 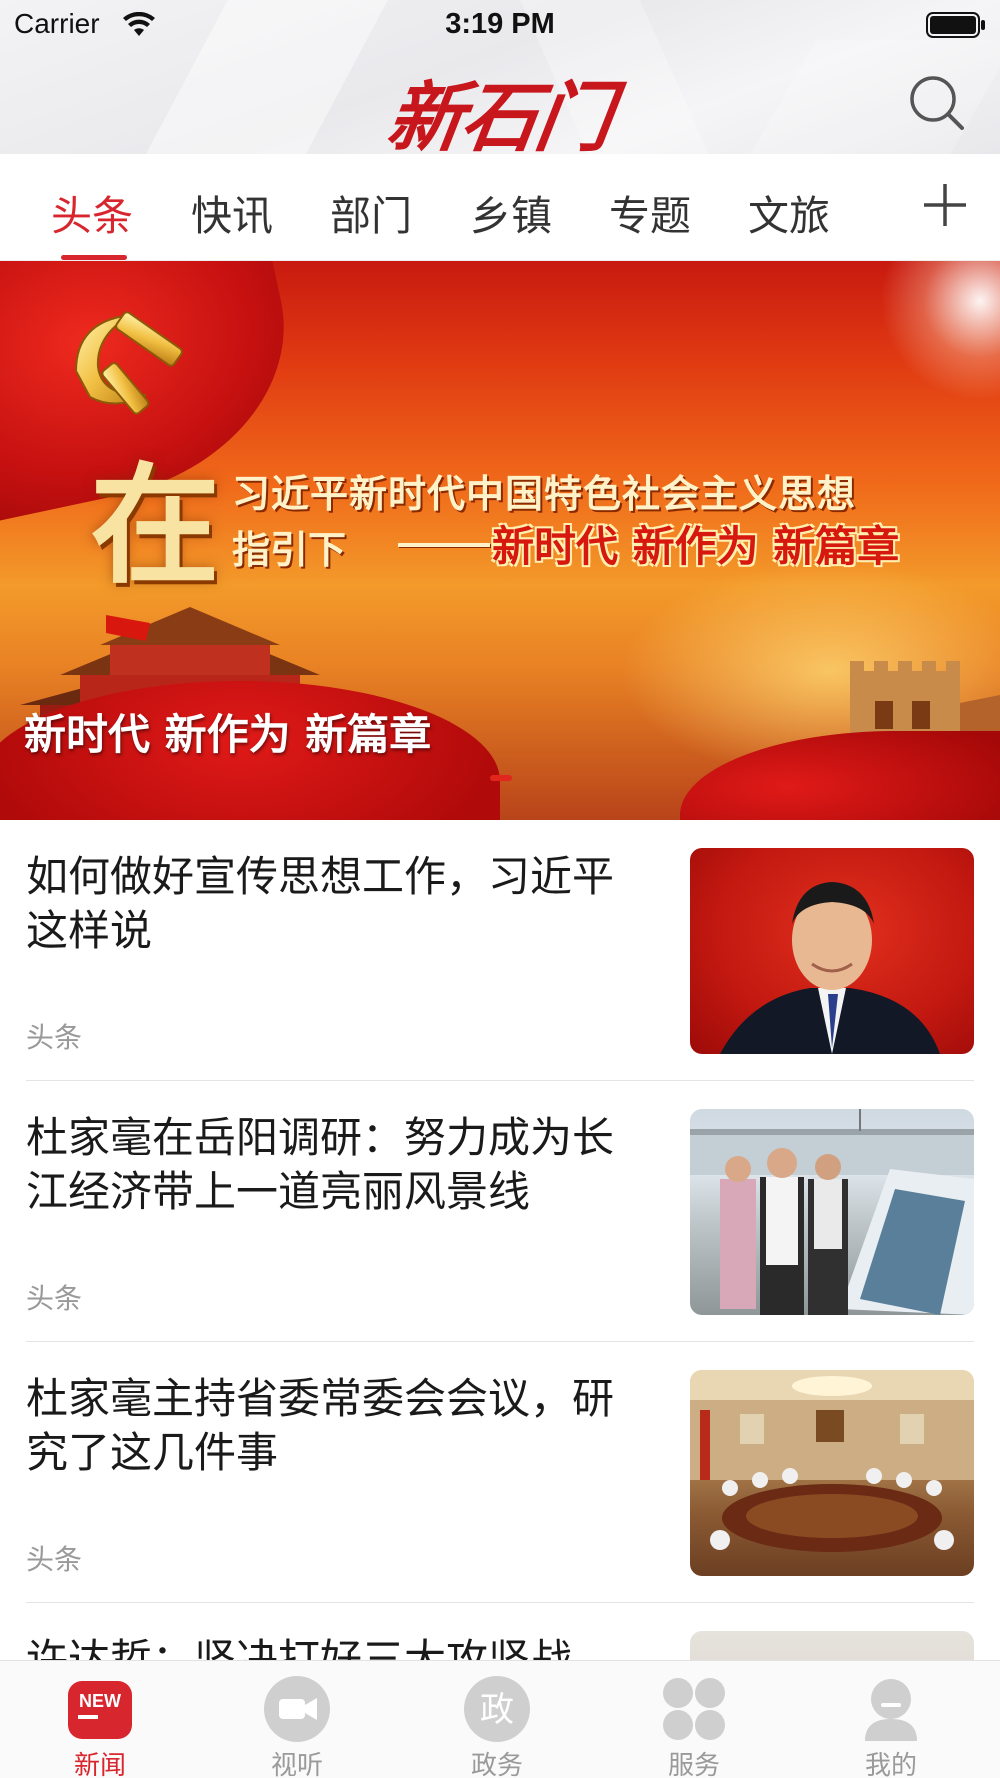 I want to click on tab-departments: 部门, so click(x=371, y=212).